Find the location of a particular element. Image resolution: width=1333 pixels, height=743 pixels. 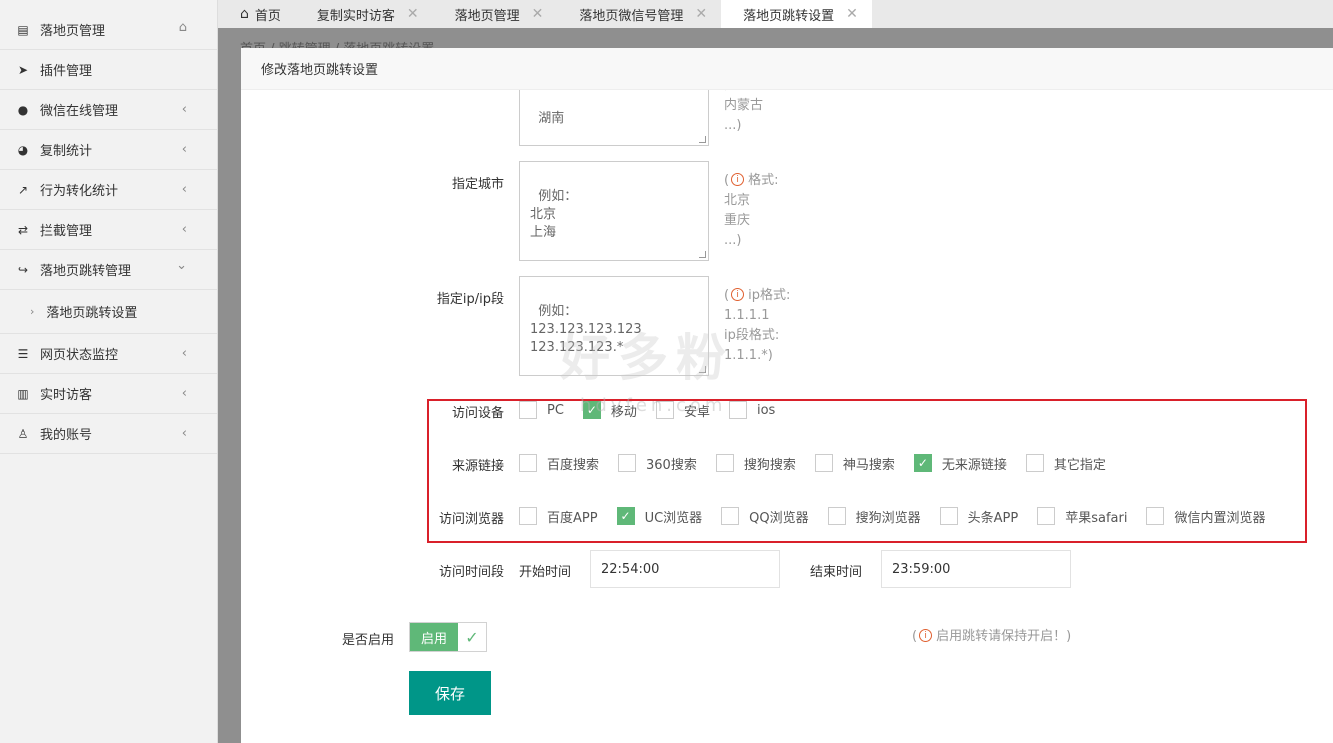

sidebar-item-redirect: ↪ 落地页跳转管理 ⌄ is located at coordinates (108, 270).